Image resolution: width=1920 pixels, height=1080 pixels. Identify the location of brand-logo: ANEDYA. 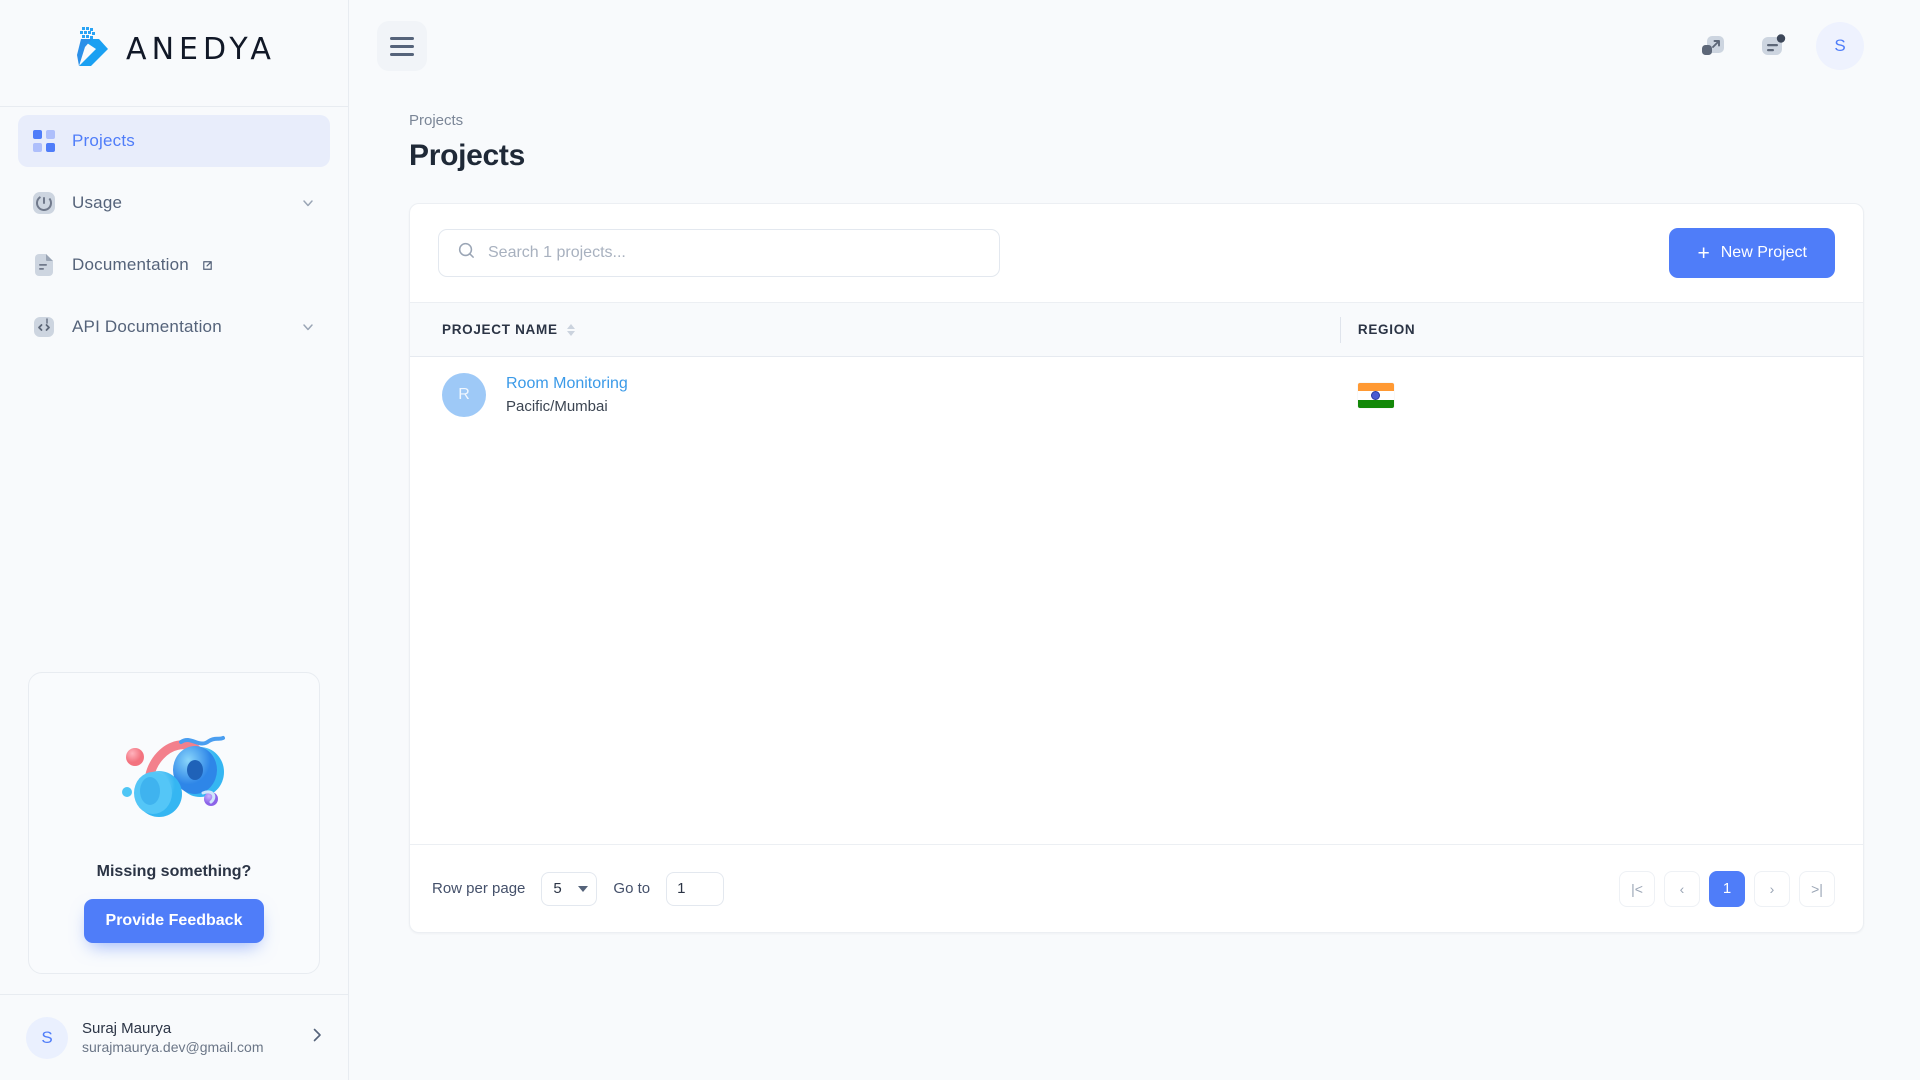
(174, 46).